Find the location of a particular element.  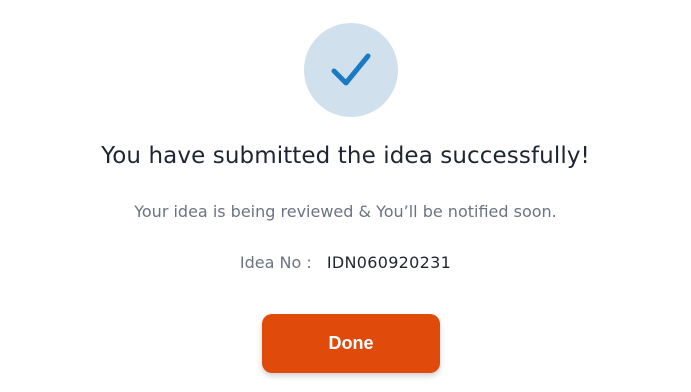

idea-number-label: Idea No : is located at coordinates (275, 262).